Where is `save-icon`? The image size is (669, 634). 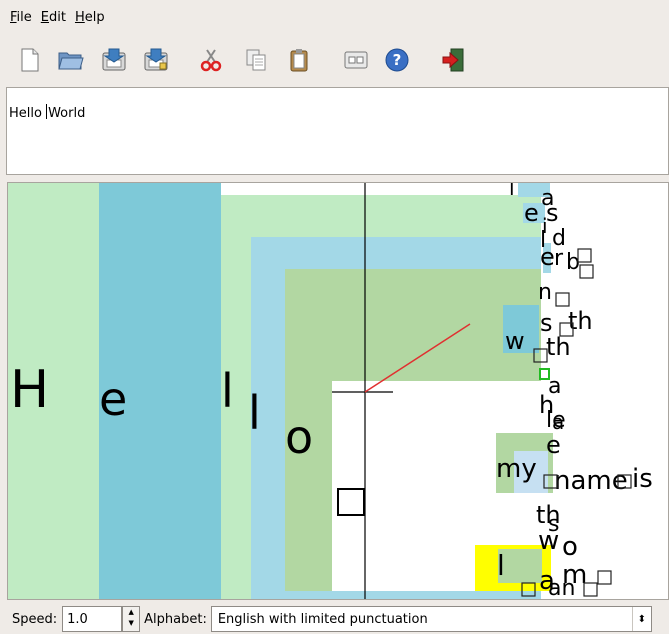
save-icon is located at coordinates (114, 60).